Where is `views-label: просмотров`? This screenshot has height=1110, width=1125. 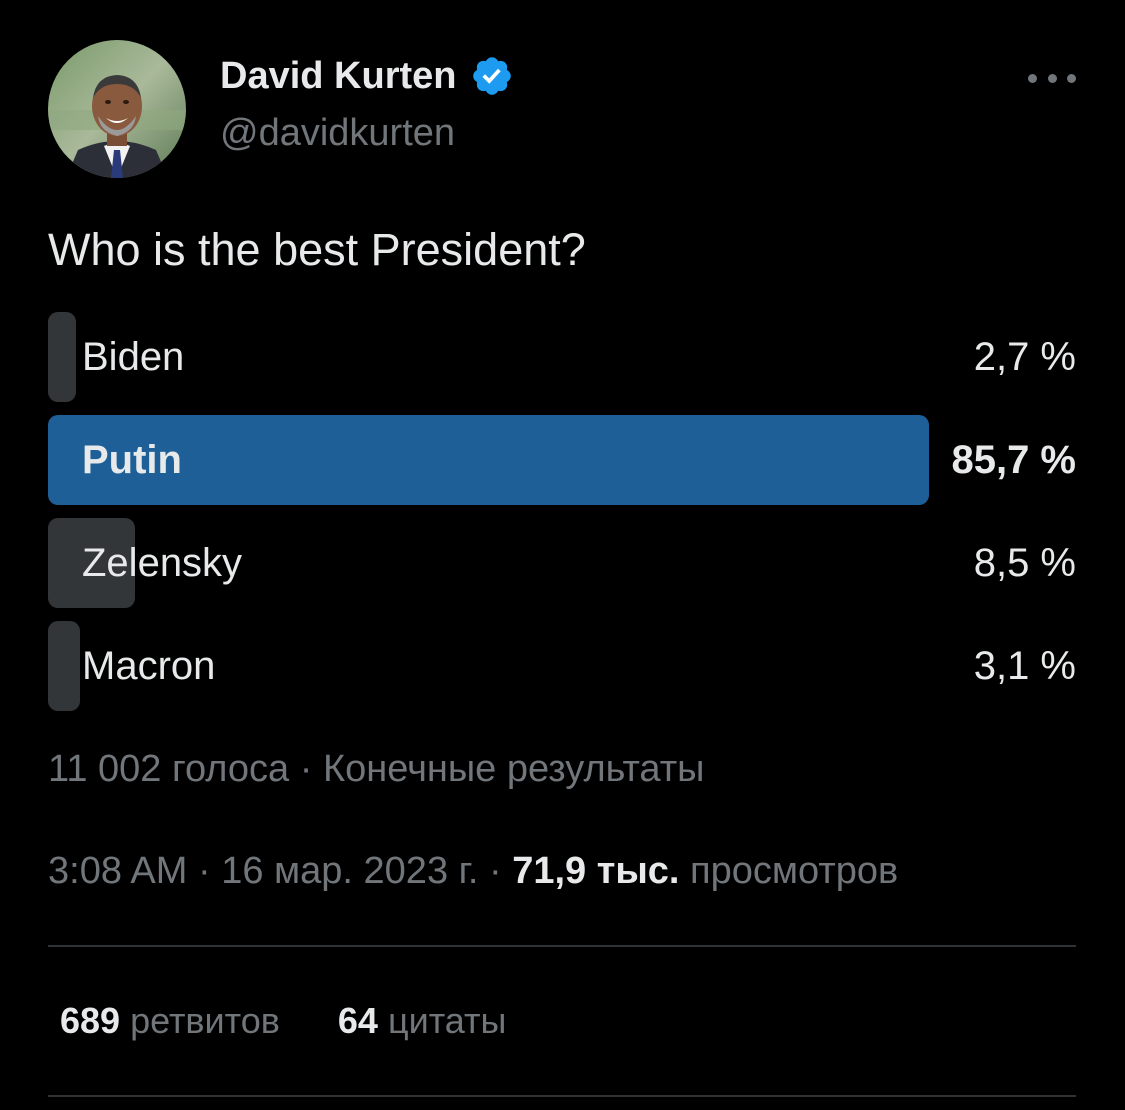
views-label: просмотров is located at coordinates (794, 871).